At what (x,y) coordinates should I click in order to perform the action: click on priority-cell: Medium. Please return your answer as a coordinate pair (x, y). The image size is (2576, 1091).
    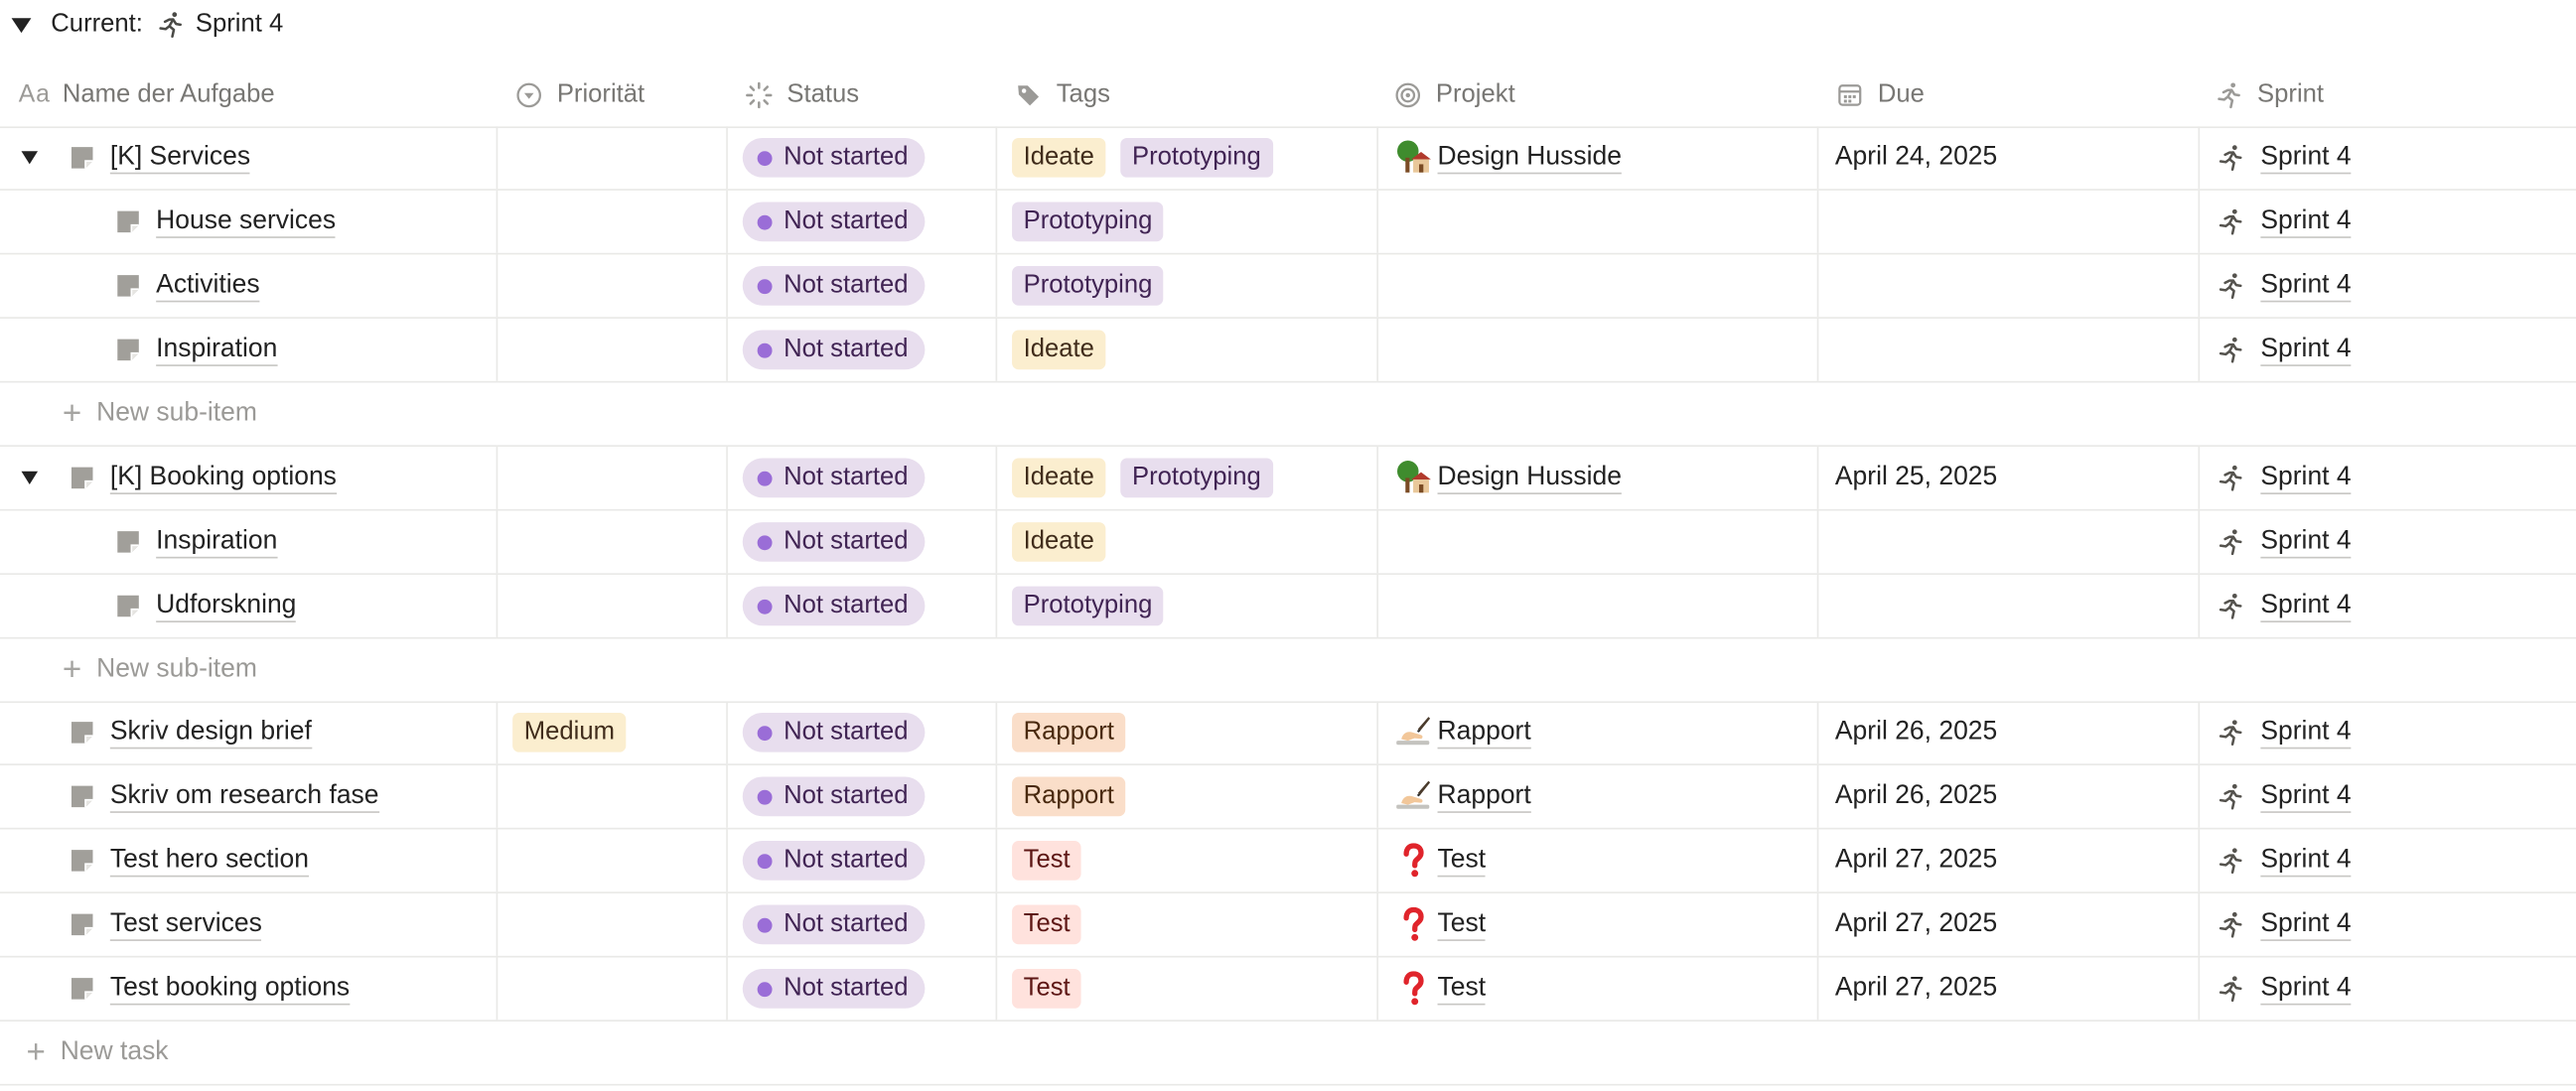
    Looking at the image, I should click on (577, 732).